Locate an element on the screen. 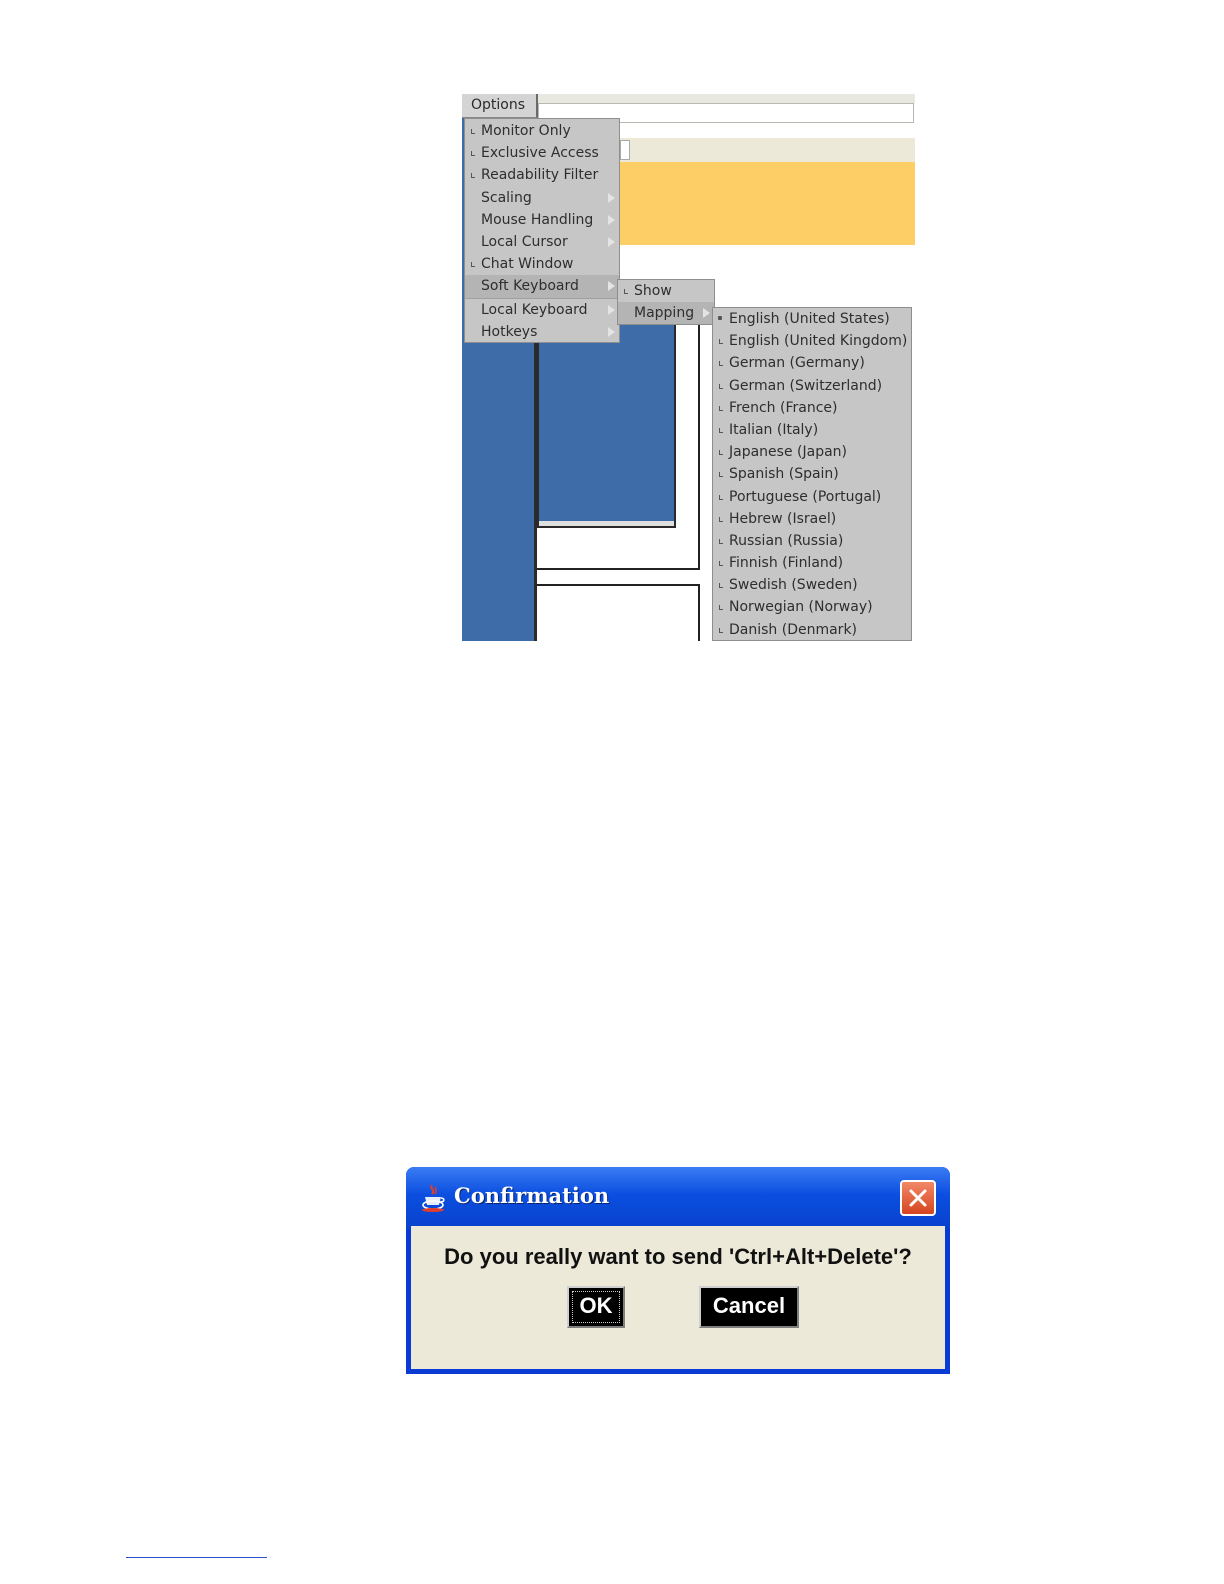 The width and height of the screenshot is (1224, 1584). mapping-item-label: Japanese (Japan) is located at coordinates (788, 452).